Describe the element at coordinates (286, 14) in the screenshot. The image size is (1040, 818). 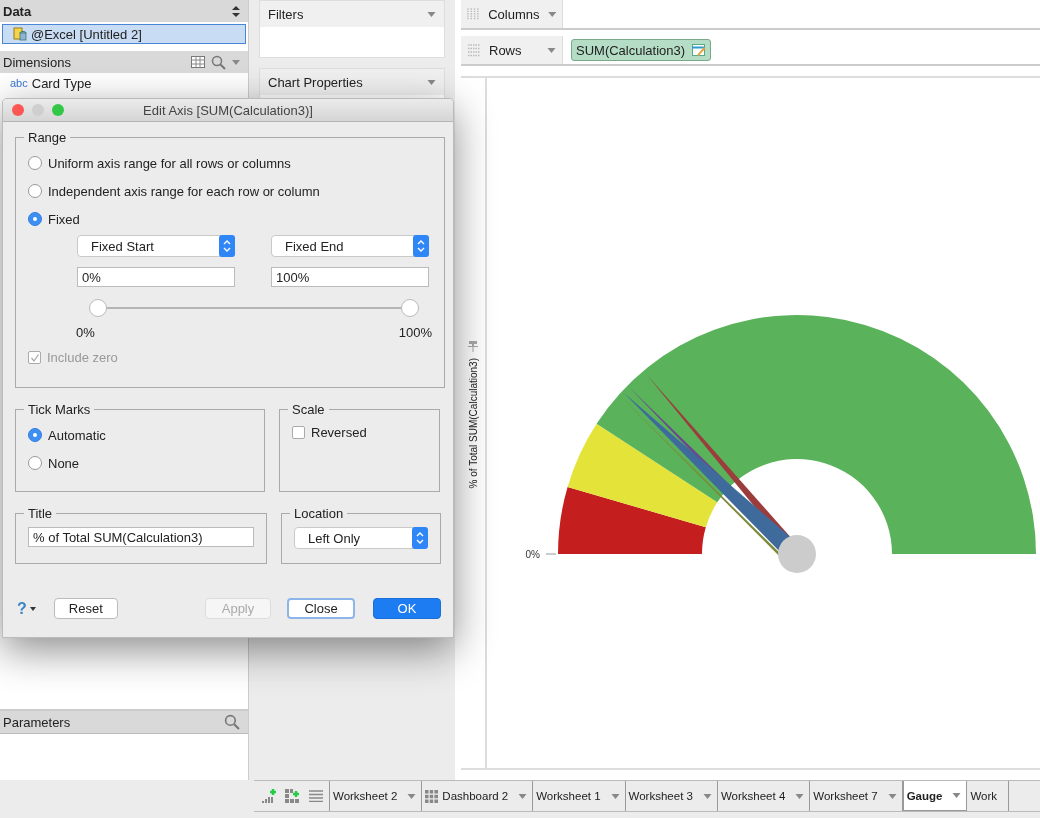
I see `card-title: Filters` at that location.